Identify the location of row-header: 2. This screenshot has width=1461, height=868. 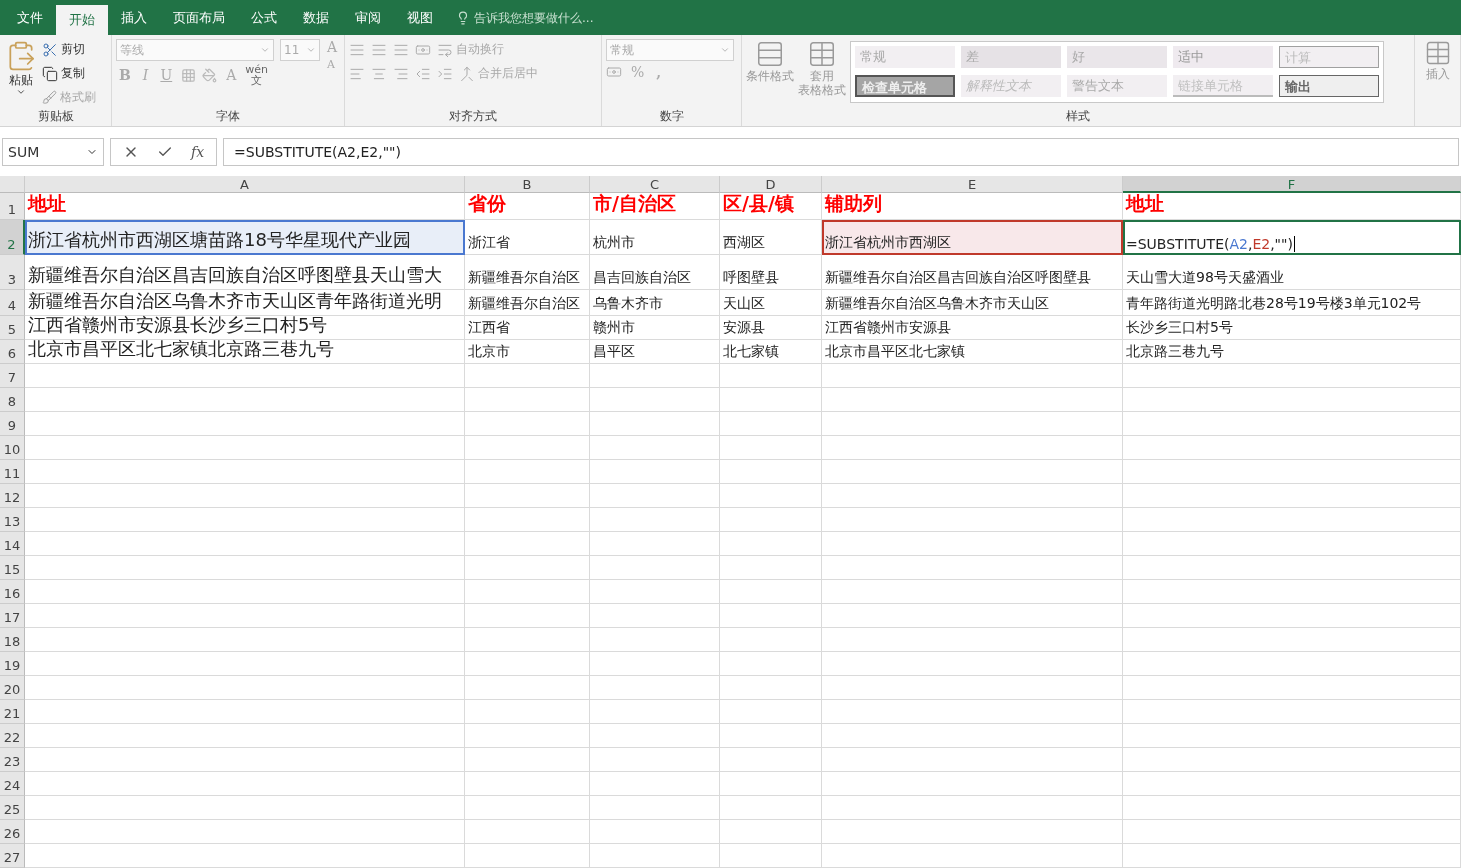
(12, 237).